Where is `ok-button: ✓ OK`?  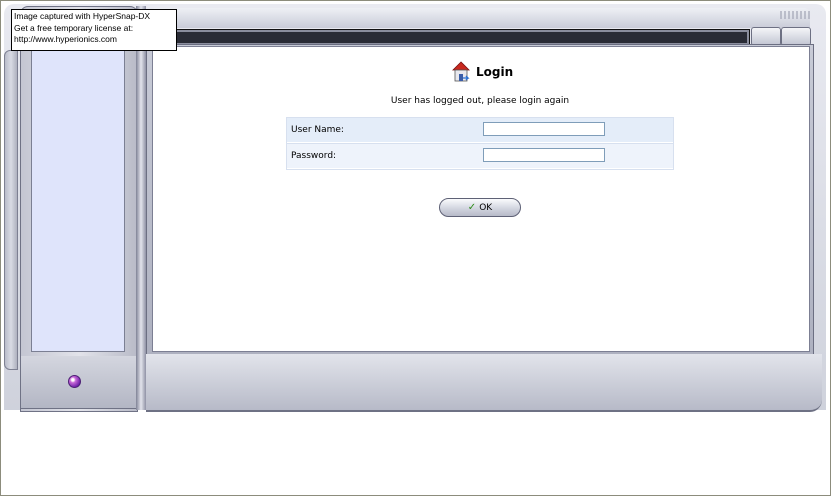
ok-button: ✓ OK is located at coordinates (480, 207).